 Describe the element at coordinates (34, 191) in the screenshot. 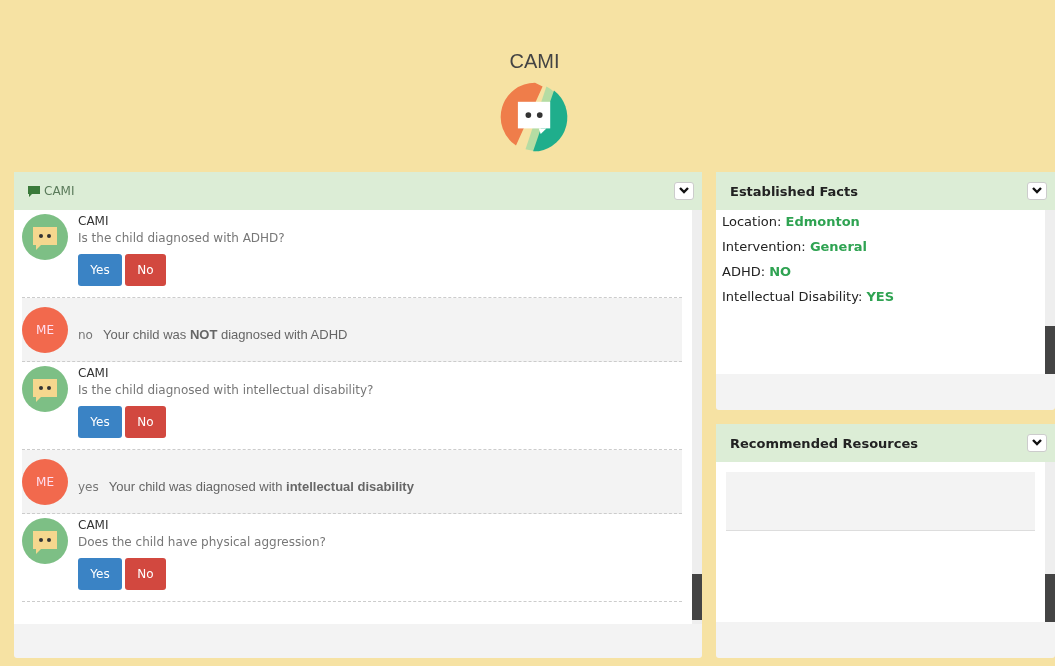

I see `chat-bubble-icon` at that location.